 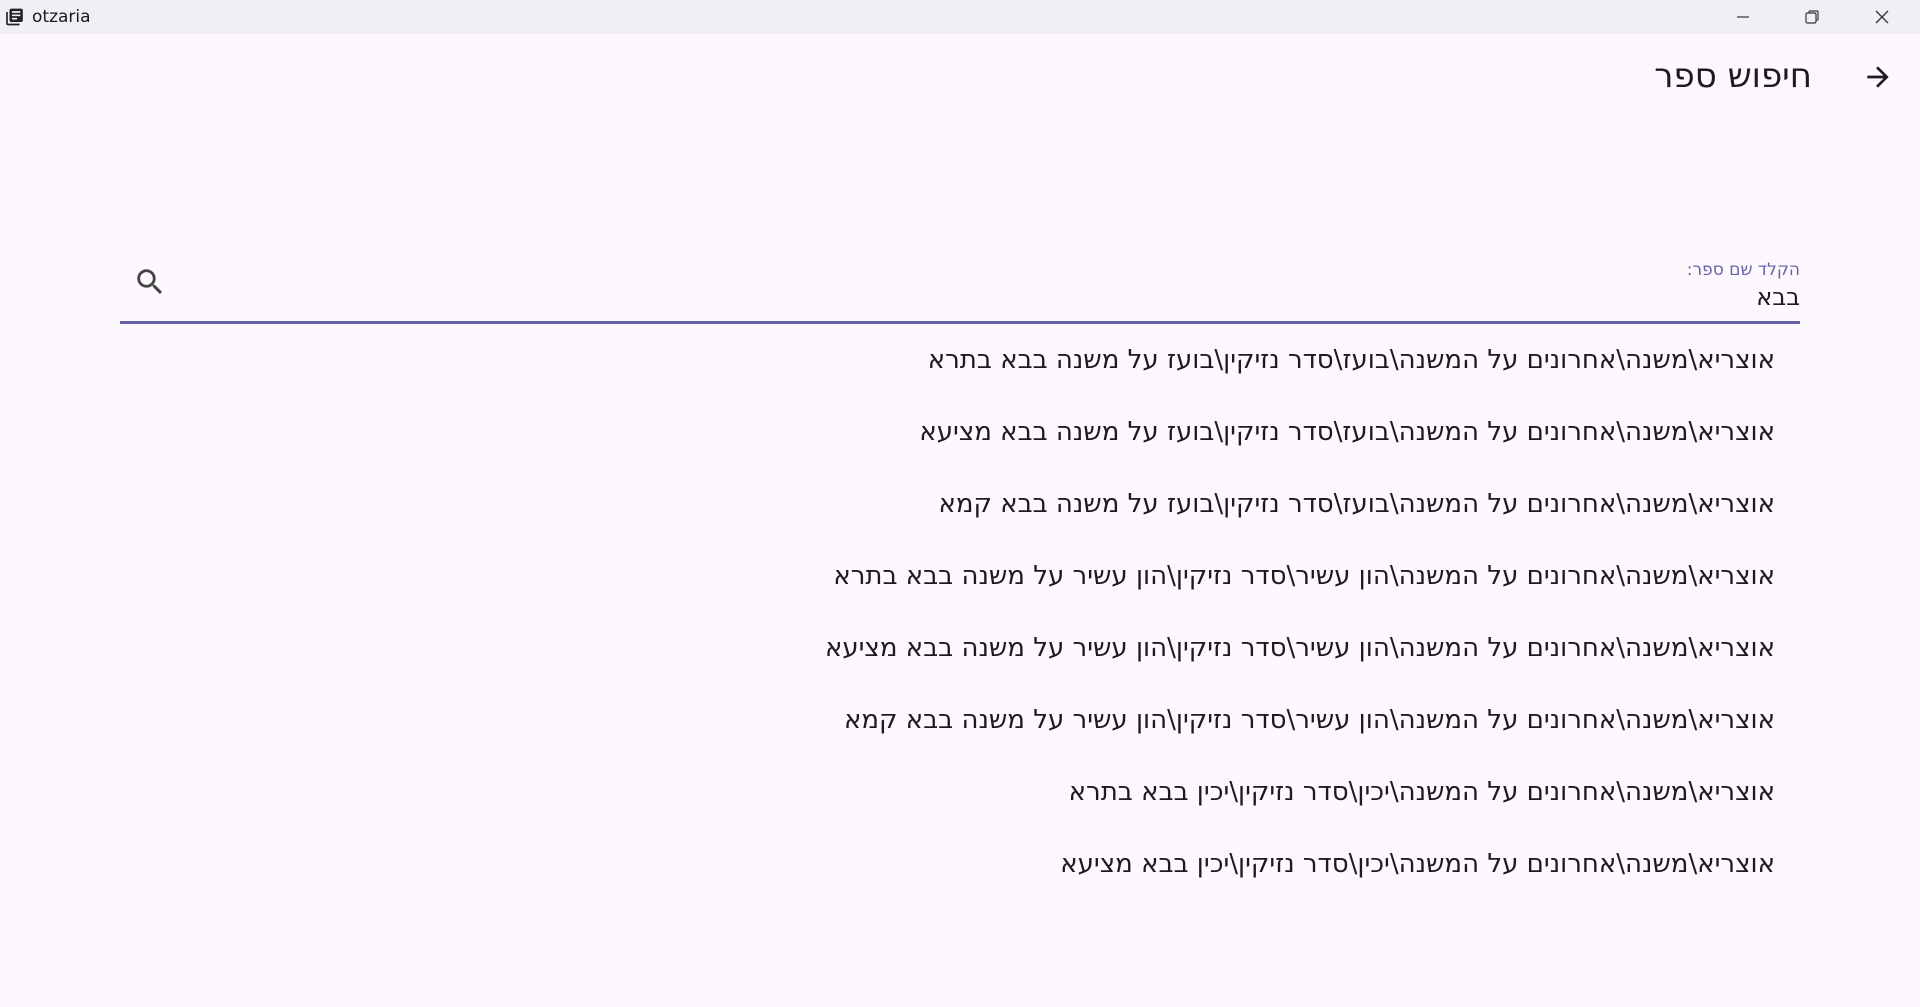 I want to click on arrow-right-icon, so click(x=1878, y=77).